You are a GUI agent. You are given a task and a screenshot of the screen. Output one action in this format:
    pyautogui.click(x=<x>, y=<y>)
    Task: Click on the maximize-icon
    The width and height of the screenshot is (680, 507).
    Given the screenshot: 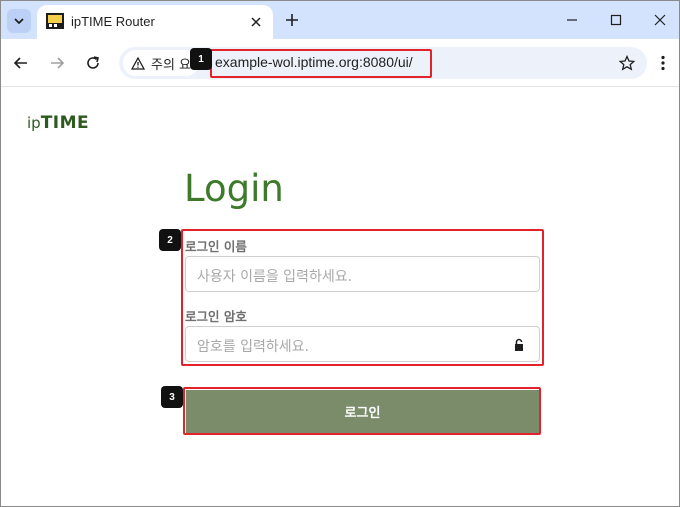 What is the action you would take?
    pyautogui.click(x=616, y=20)
    